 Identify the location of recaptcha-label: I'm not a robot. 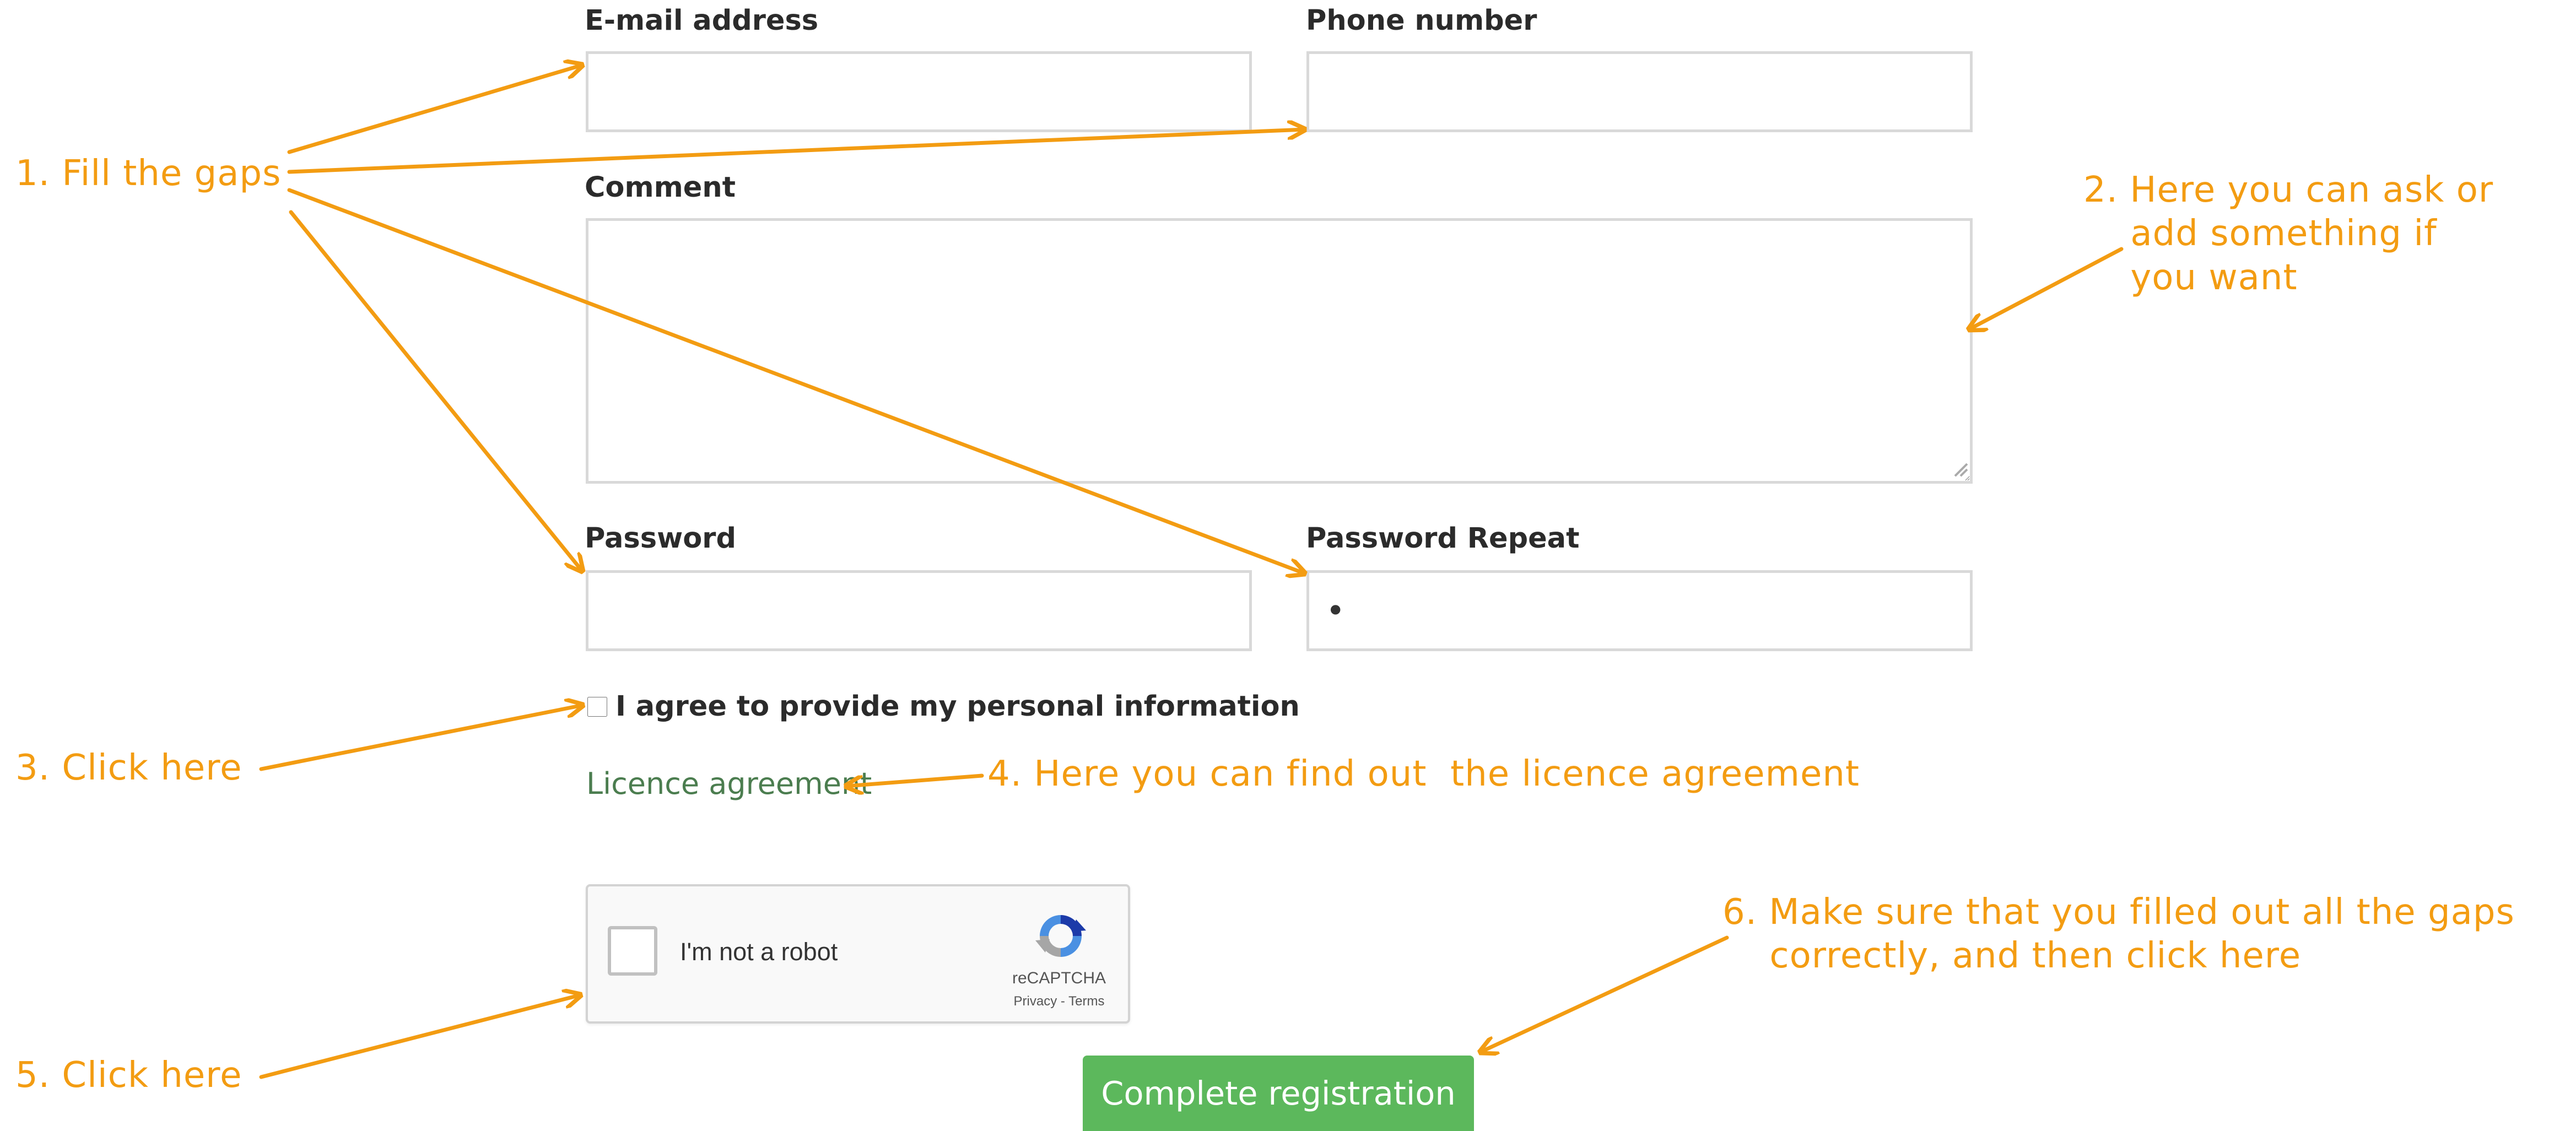
(759, 952).